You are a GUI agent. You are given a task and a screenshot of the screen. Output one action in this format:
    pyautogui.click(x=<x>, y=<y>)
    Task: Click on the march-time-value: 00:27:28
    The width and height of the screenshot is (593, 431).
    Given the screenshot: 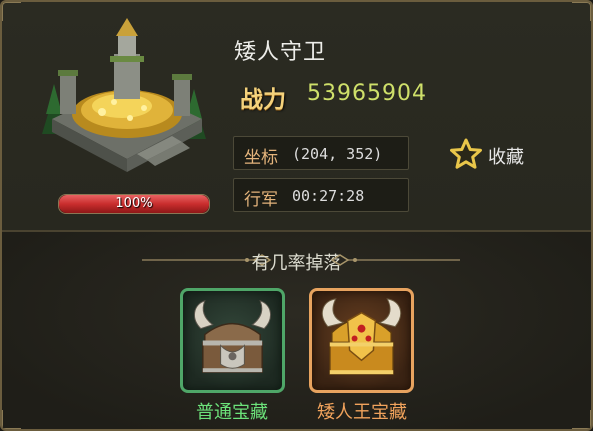 What is the action you would take?
    pyautogui.click(x=328, y=196)
    